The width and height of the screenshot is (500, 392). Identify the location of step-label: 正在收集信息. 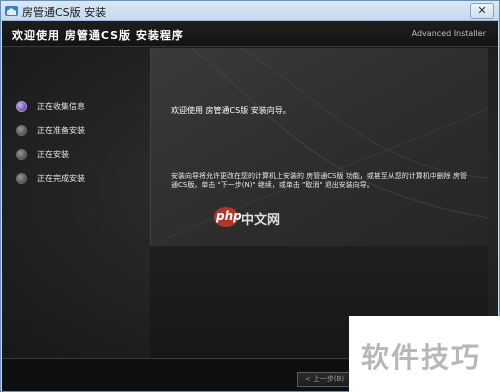
(61, 106).